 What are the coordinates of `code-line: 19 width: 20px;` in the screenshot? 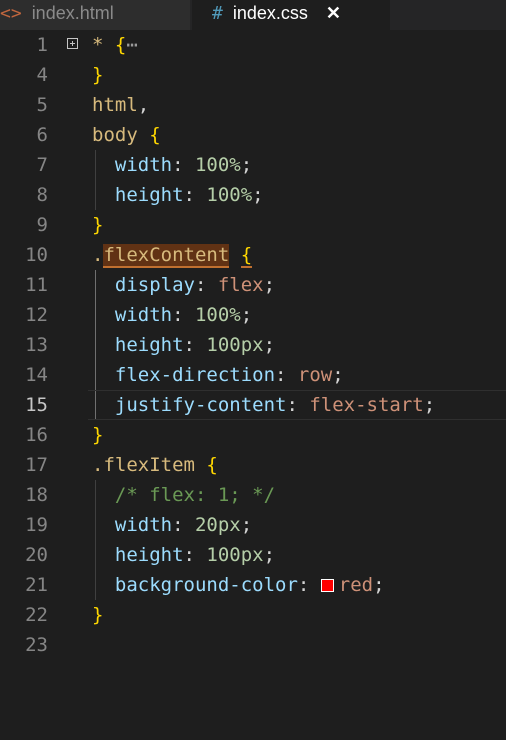 It's located at (253, 525).